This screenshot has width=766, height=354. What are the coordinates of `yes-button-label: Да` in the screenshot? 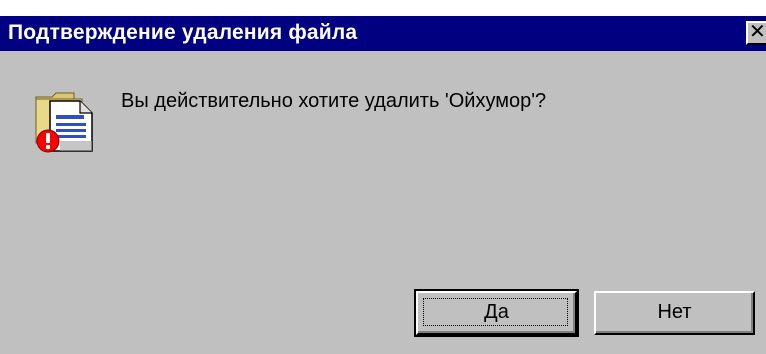 It's located at (496, 312).